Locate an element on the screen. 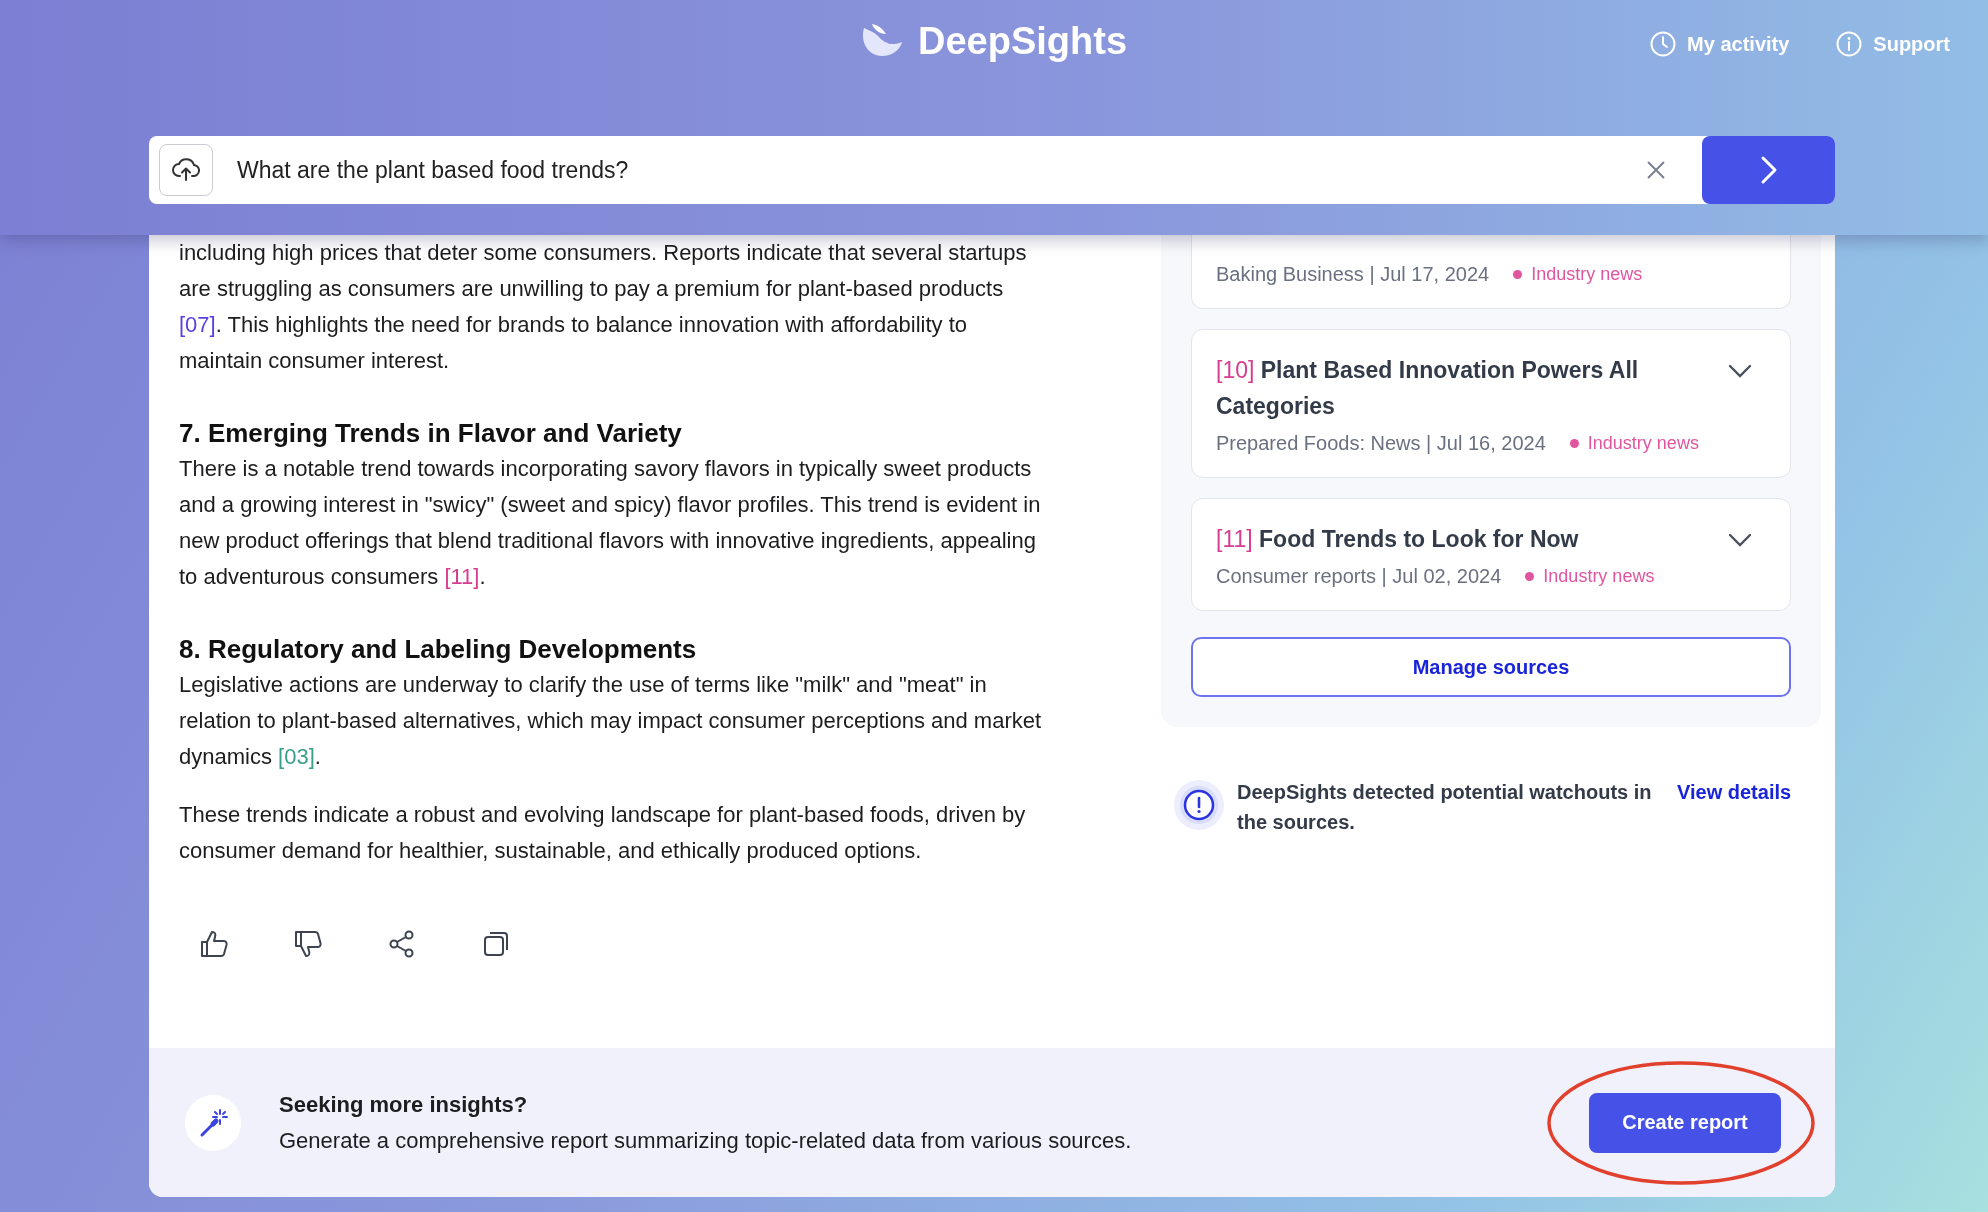  source-title: [11] Food Trends to Look for Now is located at coordinates (1398, 539).